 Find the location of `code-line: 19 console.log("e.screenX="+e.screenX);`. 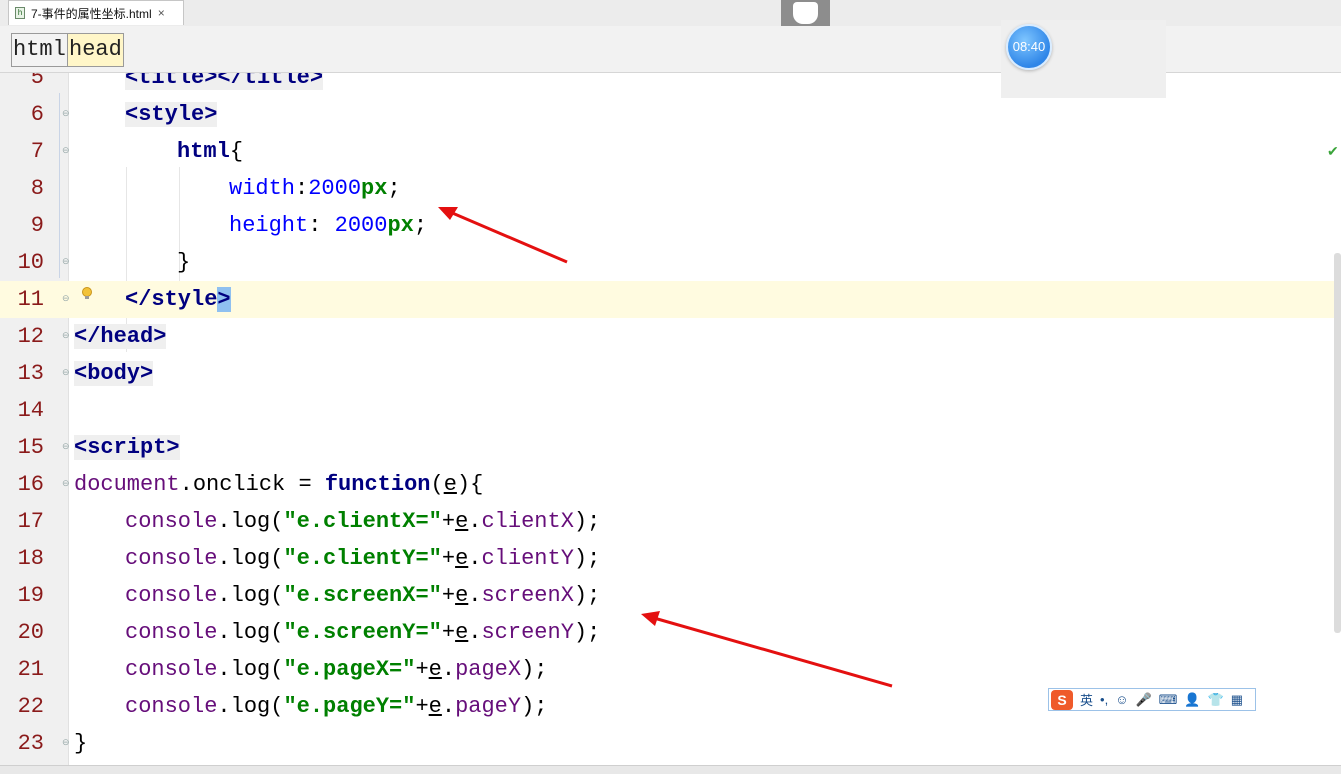

code-line: 19 console.log("e.screenX="+e.screenX); is located at coordinates (668, 595).